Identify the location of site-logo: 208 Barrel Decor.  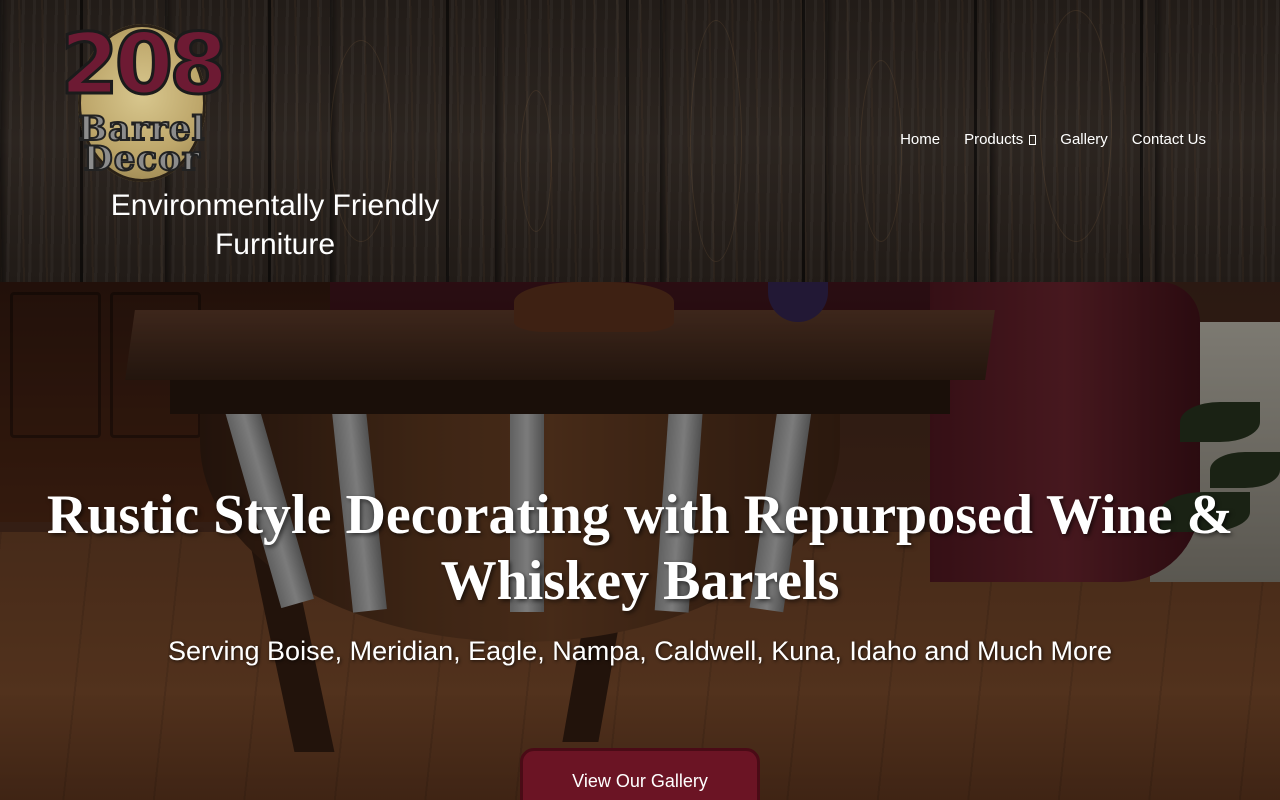
(142, 100).